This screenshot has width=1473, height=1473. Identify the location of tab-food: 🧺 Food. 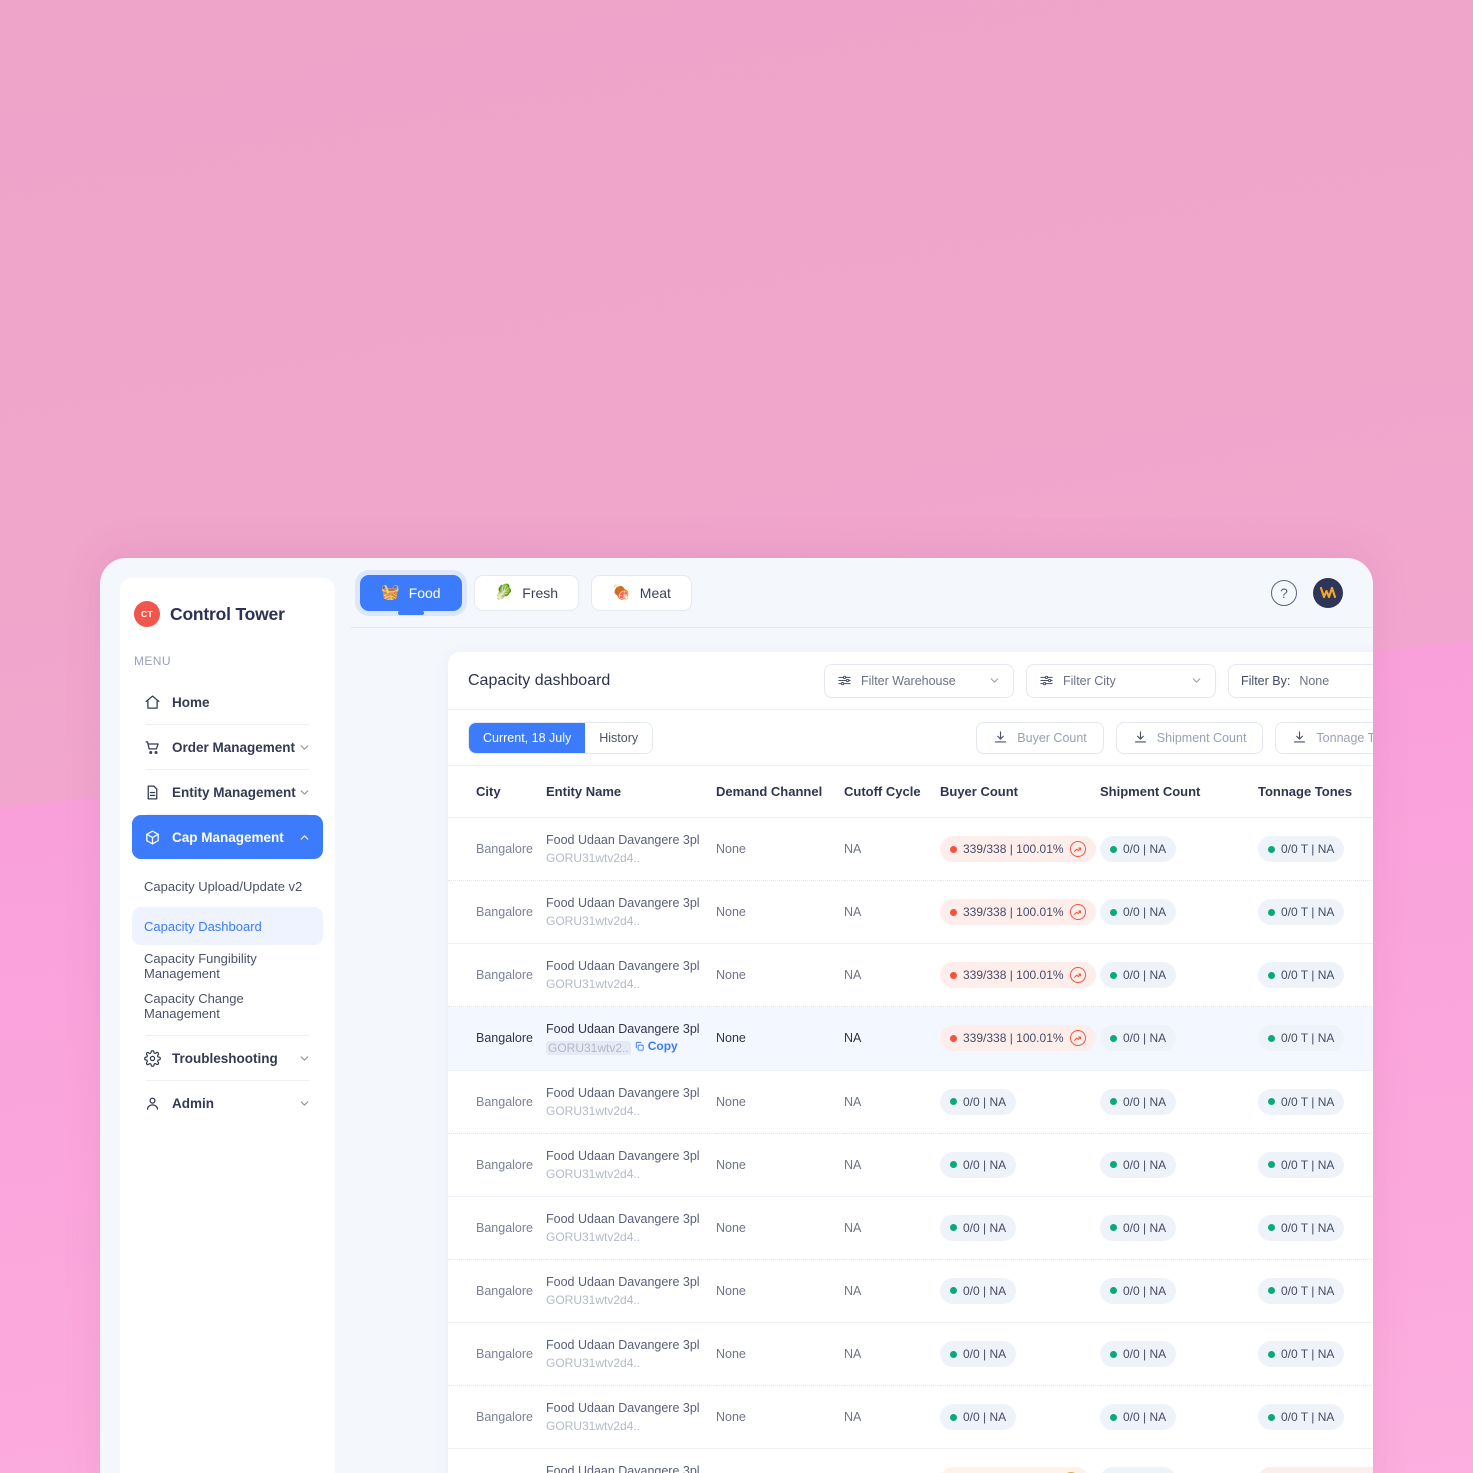
(411, 592).